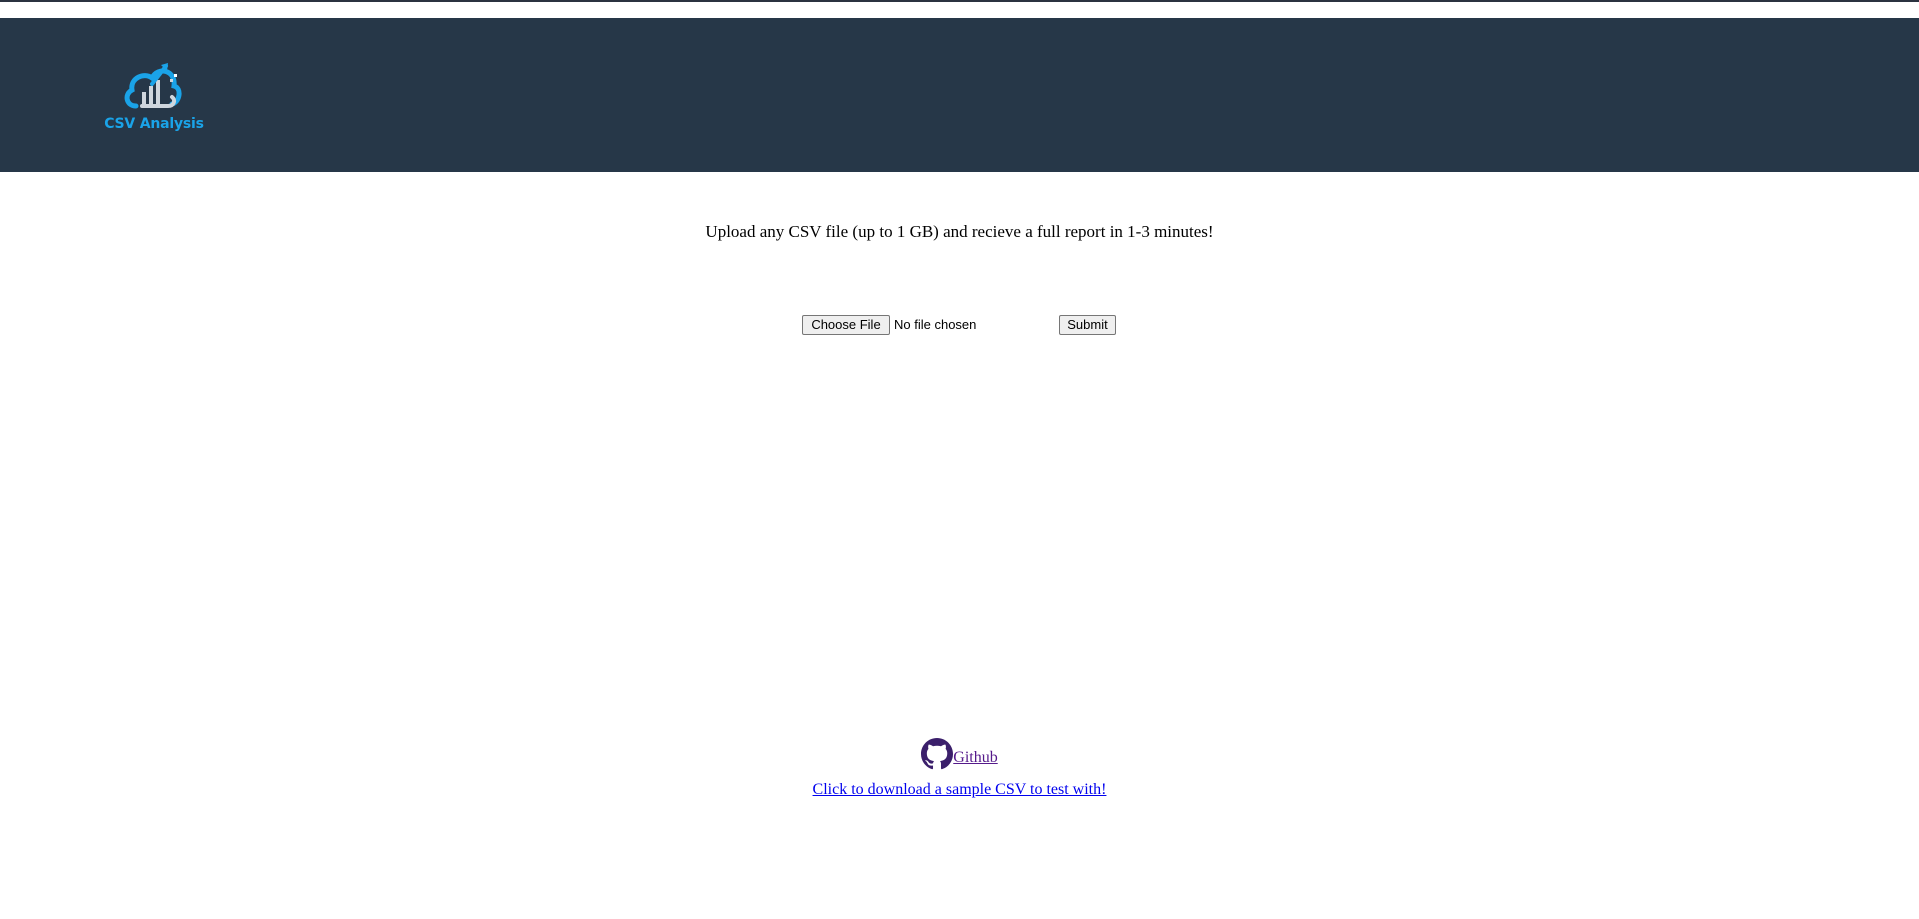 This screenshot has height=919, width=1919. Describe the element at coordinates (154, 124) in the screenshot. I see `logo-text: CSV Analysis` at that location.